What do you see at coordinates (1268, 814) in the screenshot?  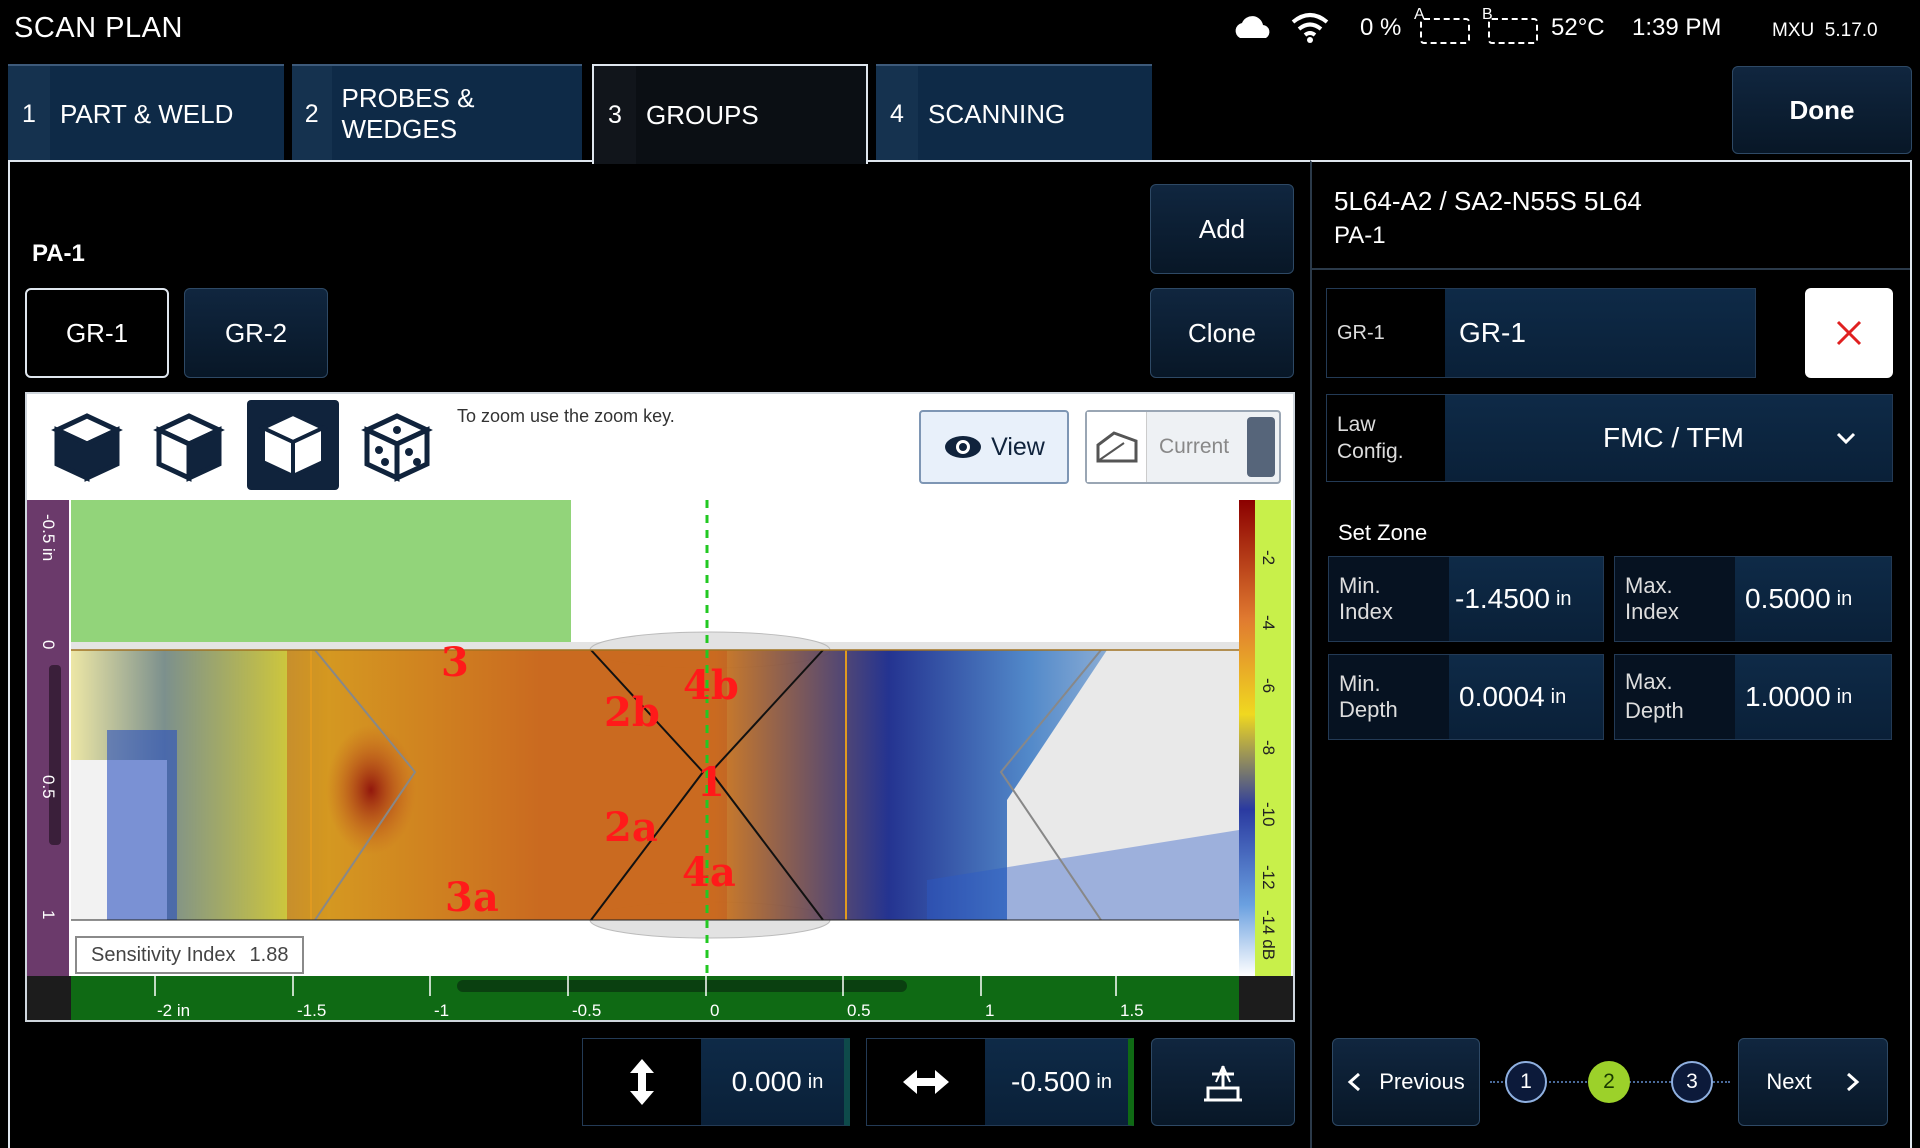 I see `db-tick: -10` at bounding box center [1268, 814].